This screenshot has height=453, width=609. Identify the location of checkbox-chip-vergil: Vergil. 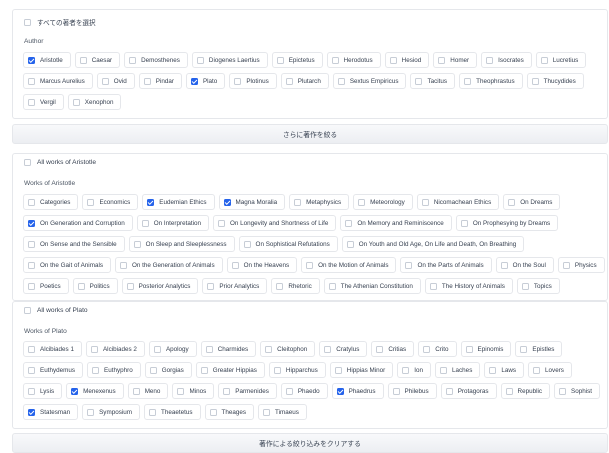
(43, 102).